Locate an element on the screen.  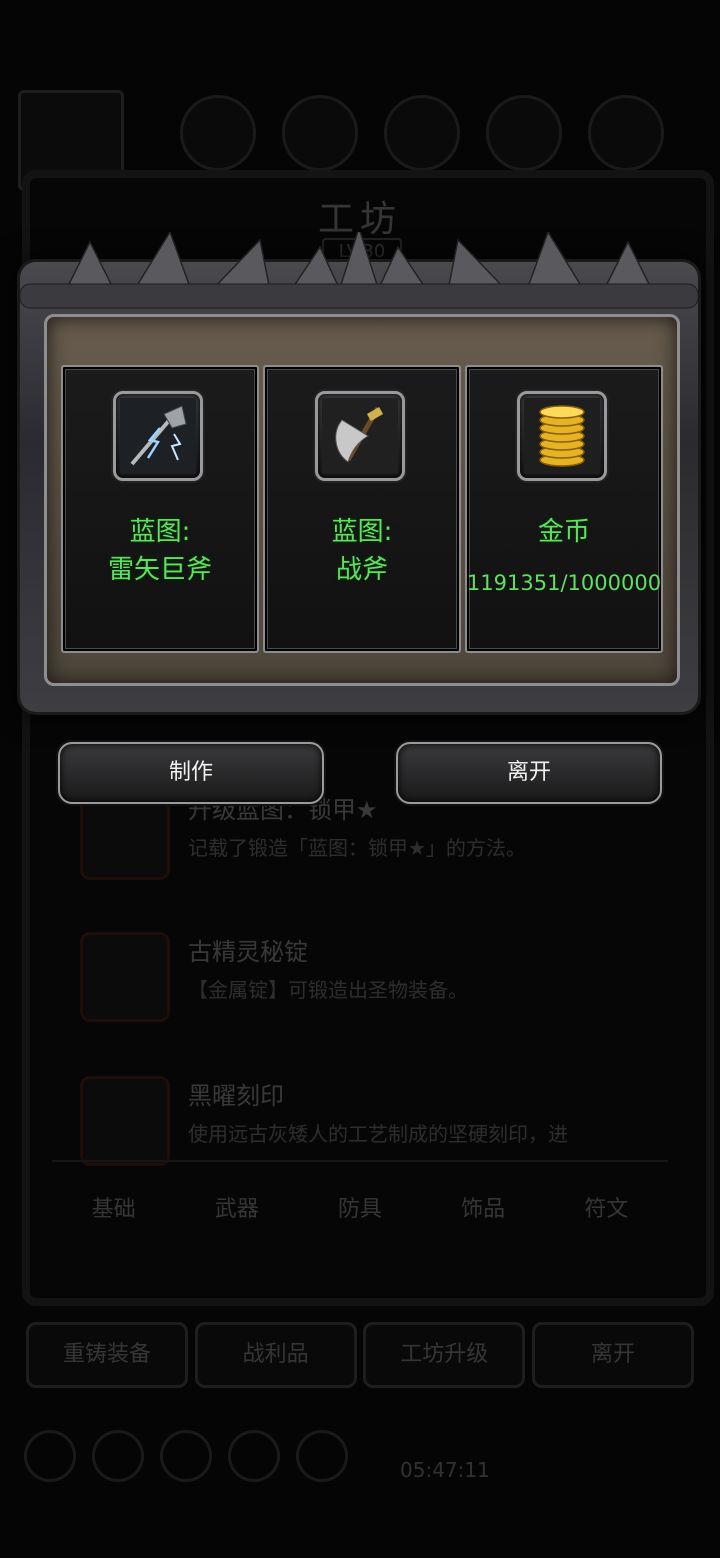
tab-armor: 防具 is located at coordinates (360, 1207).